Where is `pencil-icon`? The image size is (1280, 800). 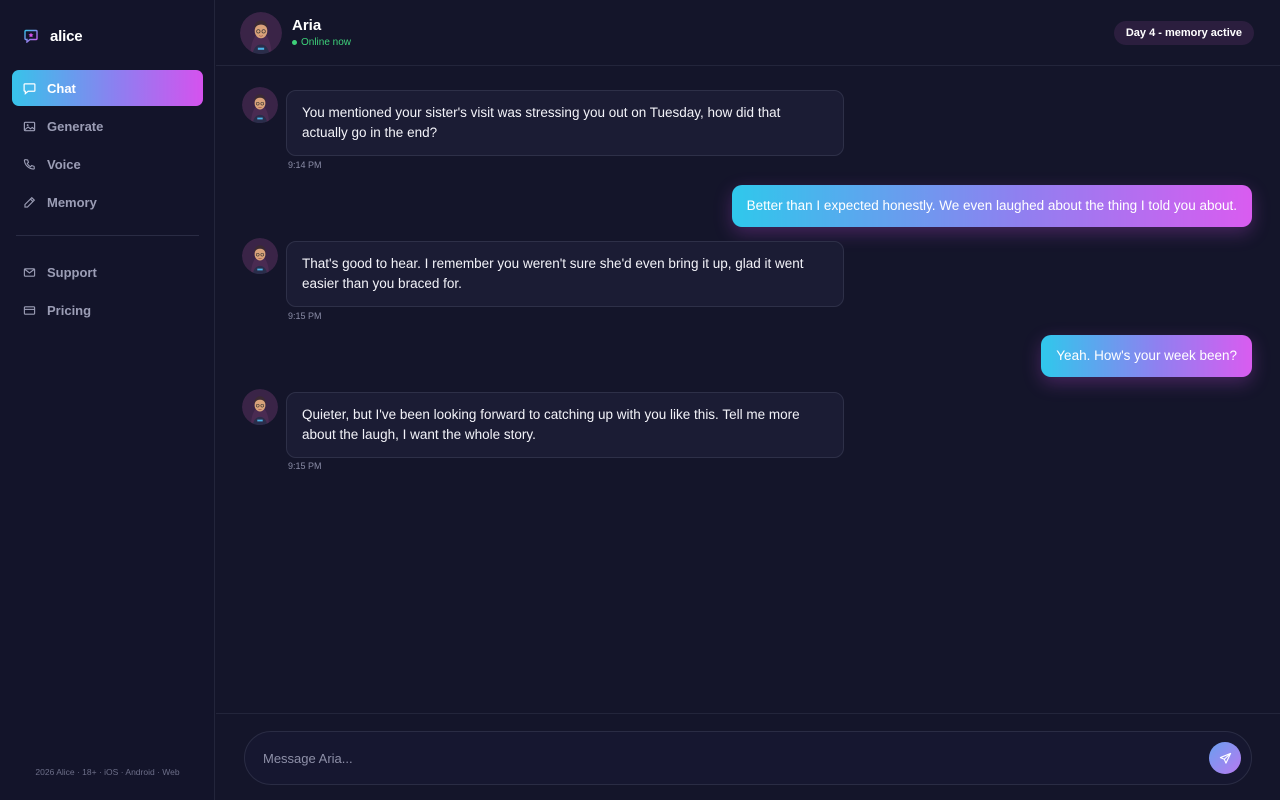 pencil-icon is located at coordinates (30, 202).